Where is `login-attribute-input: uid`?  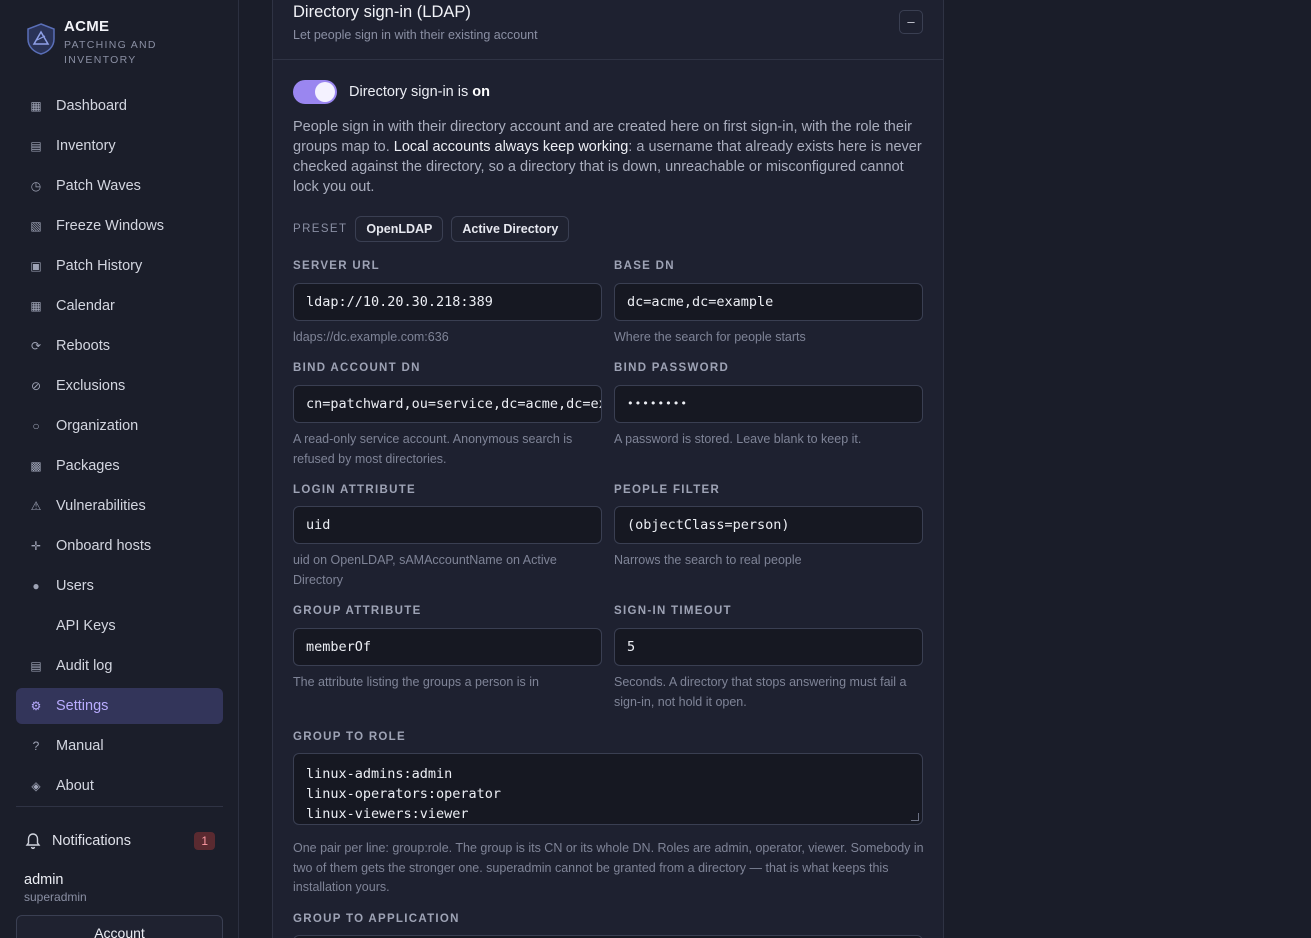 login-attribute-input: uid is located at coordinates (447, 525).